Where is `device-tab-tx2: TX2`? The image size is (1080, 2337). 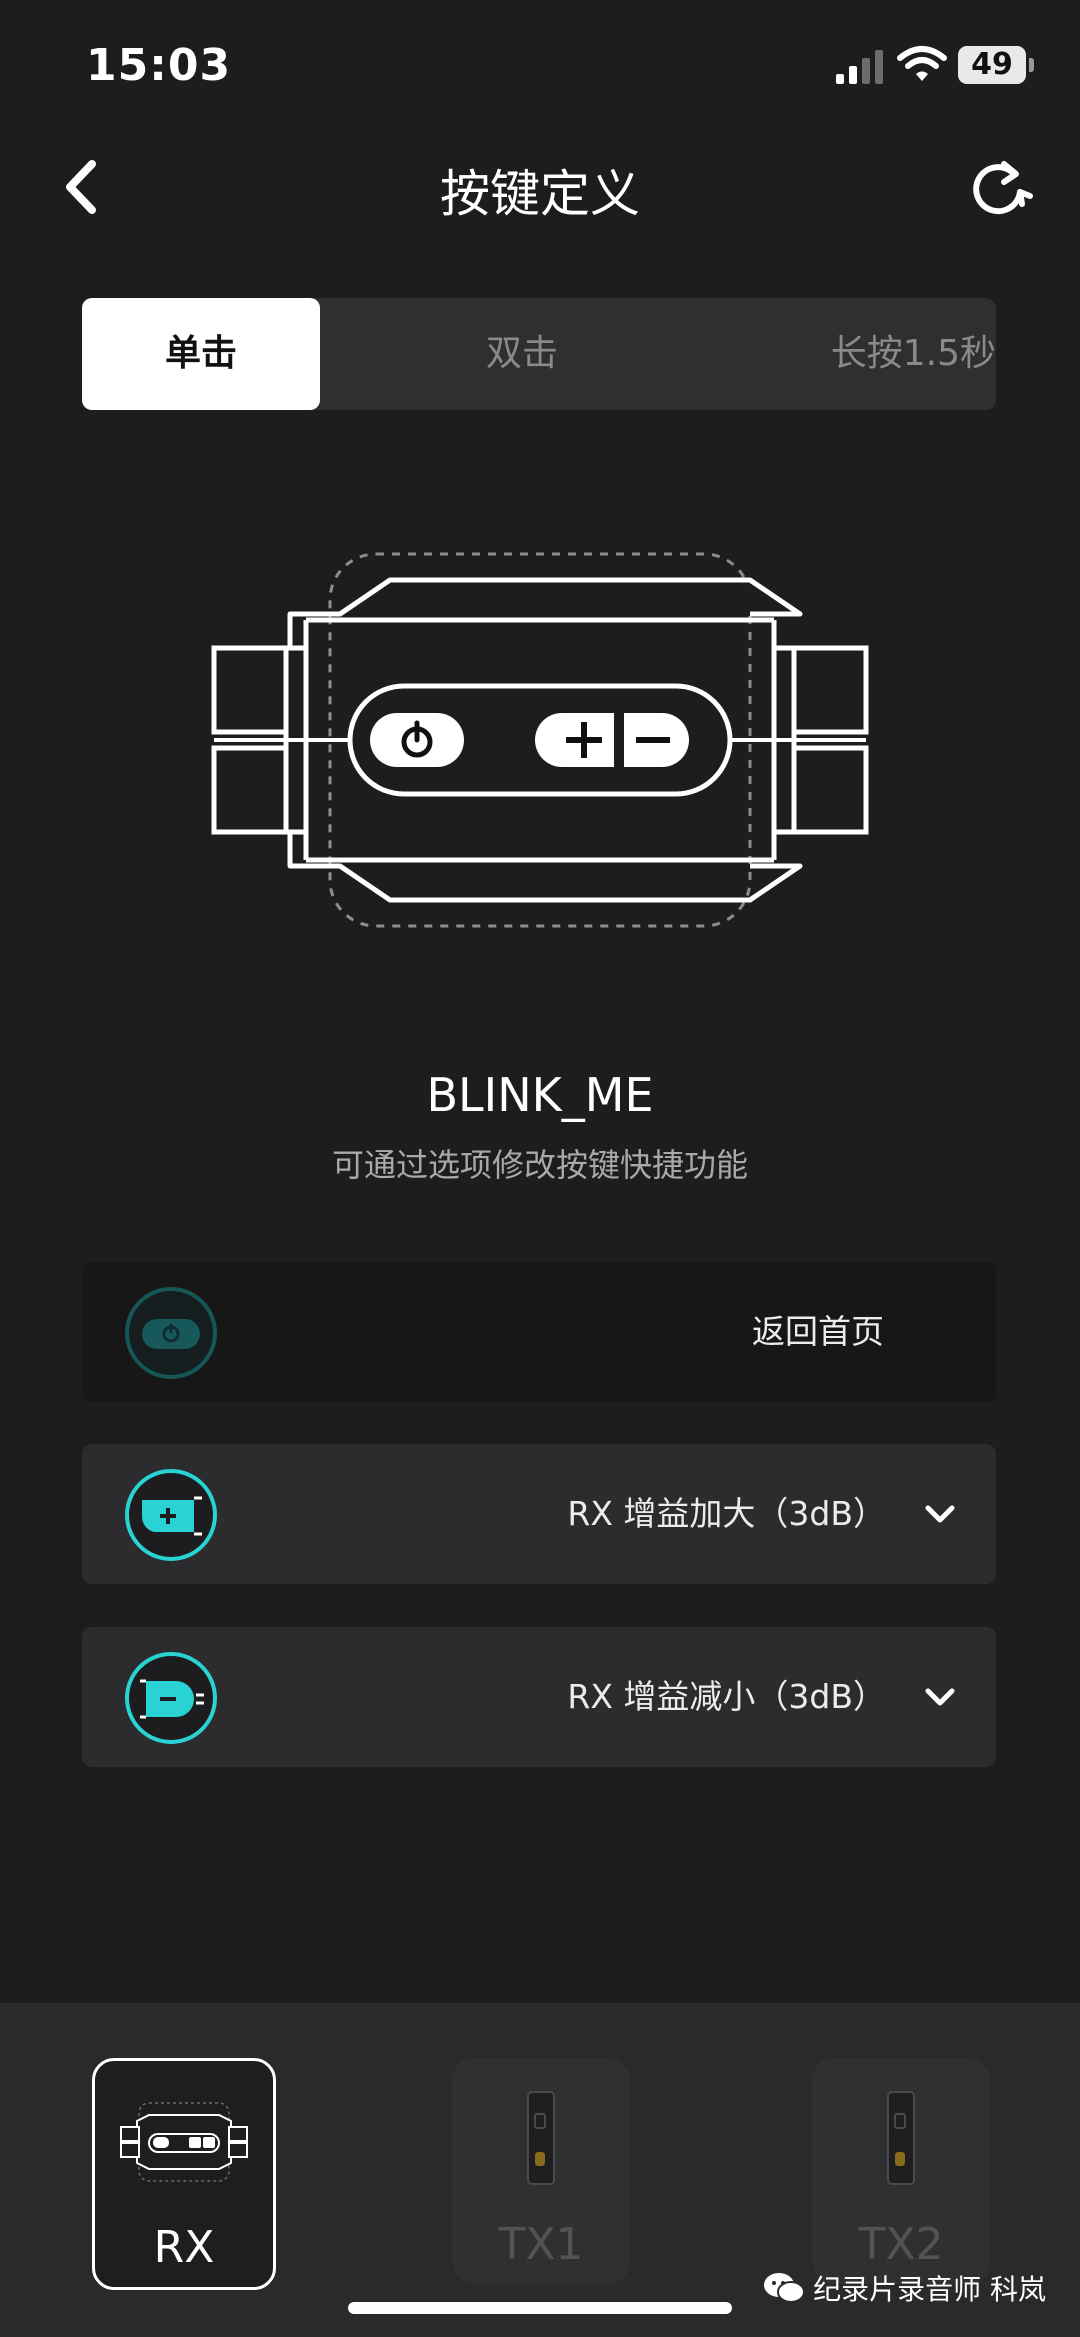 device-tab-tx2: TX2 is located at coordinates (901, 2171).